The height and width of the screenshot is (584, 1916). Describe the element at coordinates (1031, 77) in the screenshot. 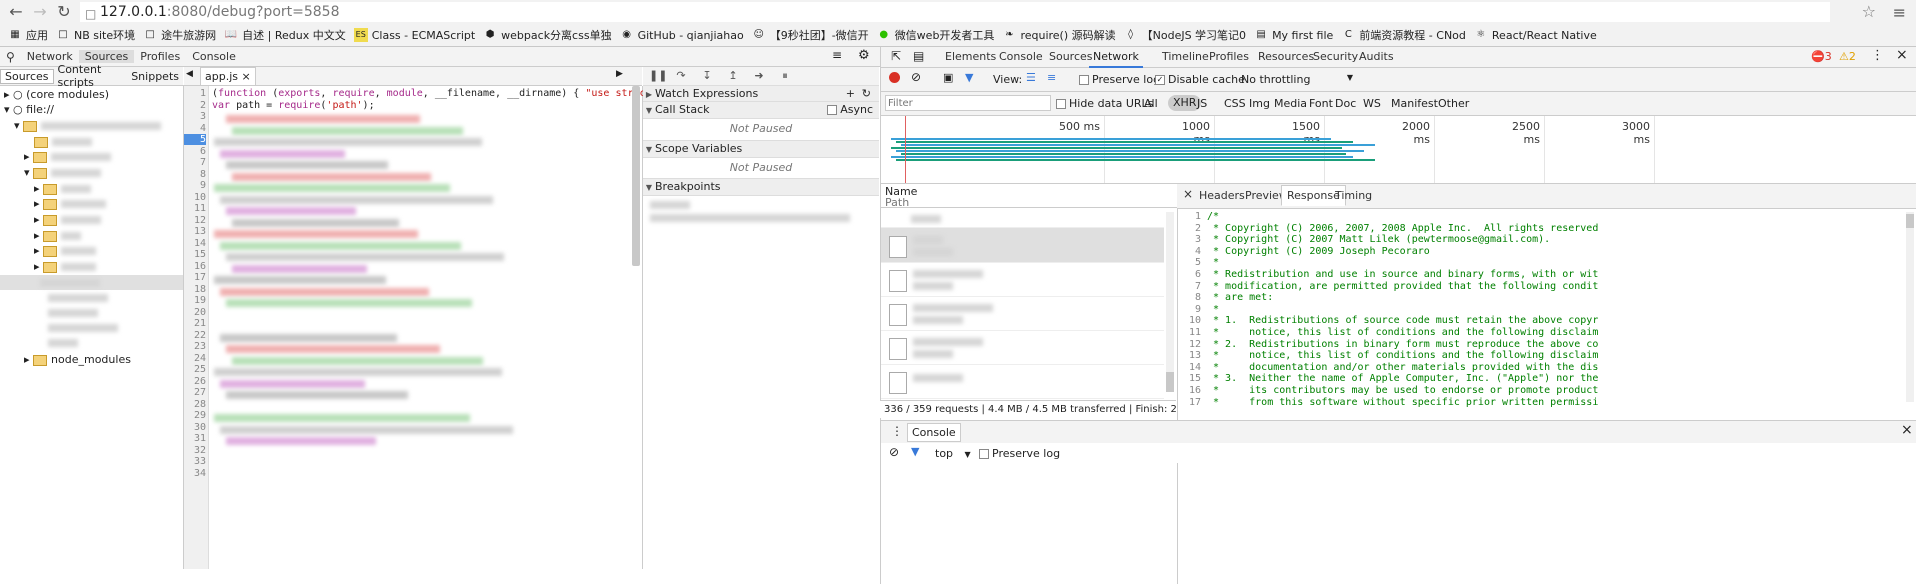

I see `large-rows-icon: ☰` at that location.